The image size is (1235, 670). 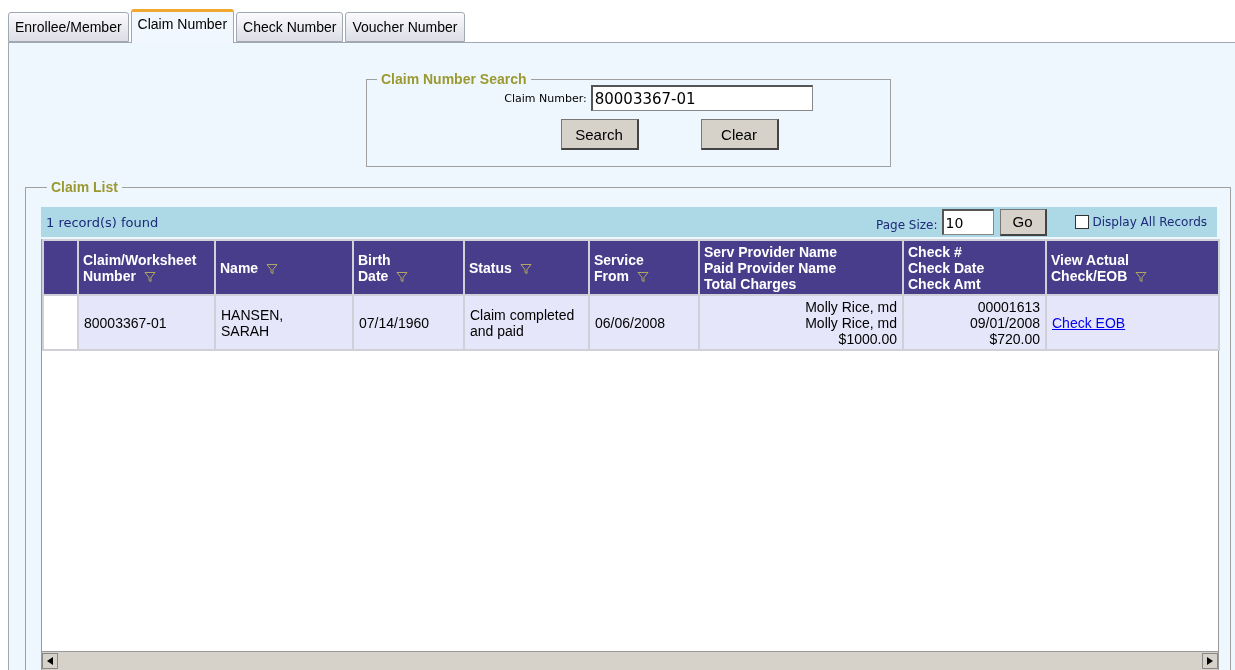 What do you see at coordinates (50, 661) in the screenshot?
I see `scroll-left-icon` at bounding box center [50, 661].